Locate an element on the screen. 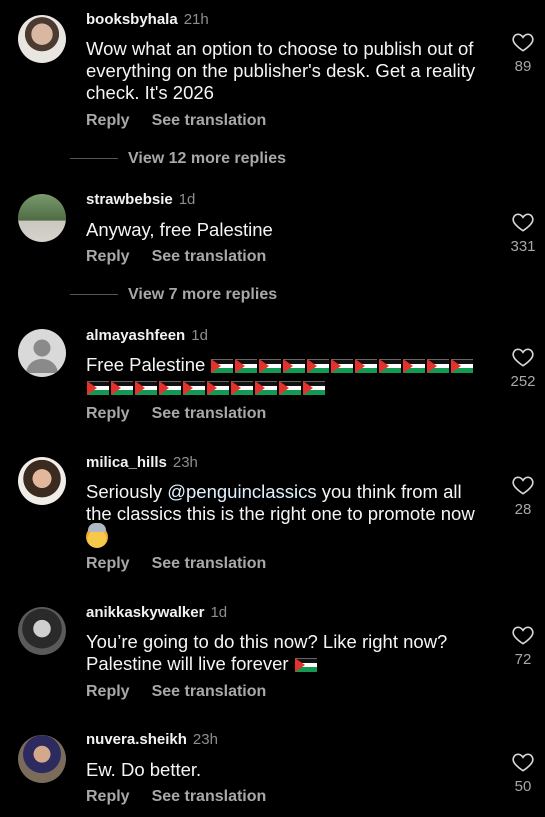 The height and width of the screenshot is (817, 545). like-button: 28 is located at coordinates (523, 496).